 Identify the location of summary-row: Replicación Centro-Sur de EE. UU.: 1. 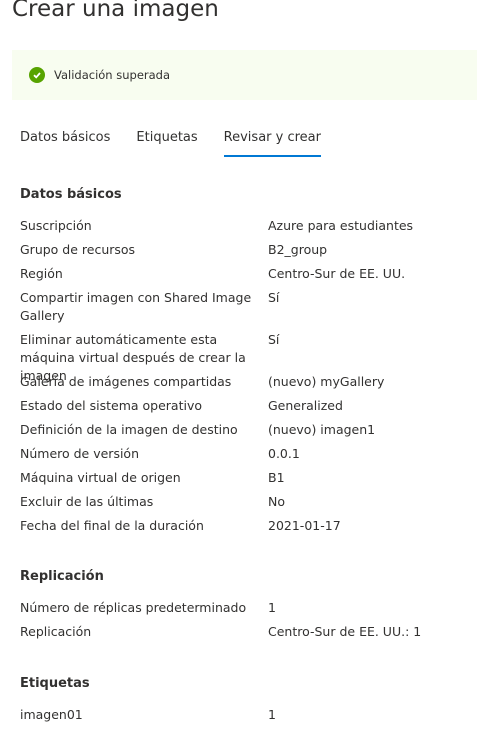
(245, 632).